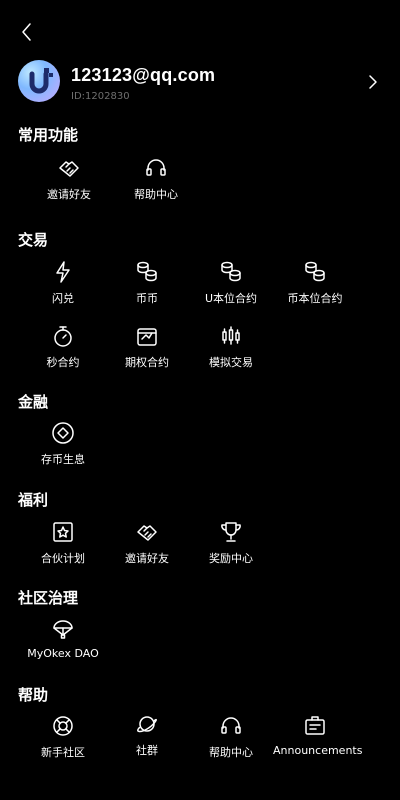 The height and width of the screenshot is (800, 400). I want to click on item-label: 秒合约, so click(63, 362).